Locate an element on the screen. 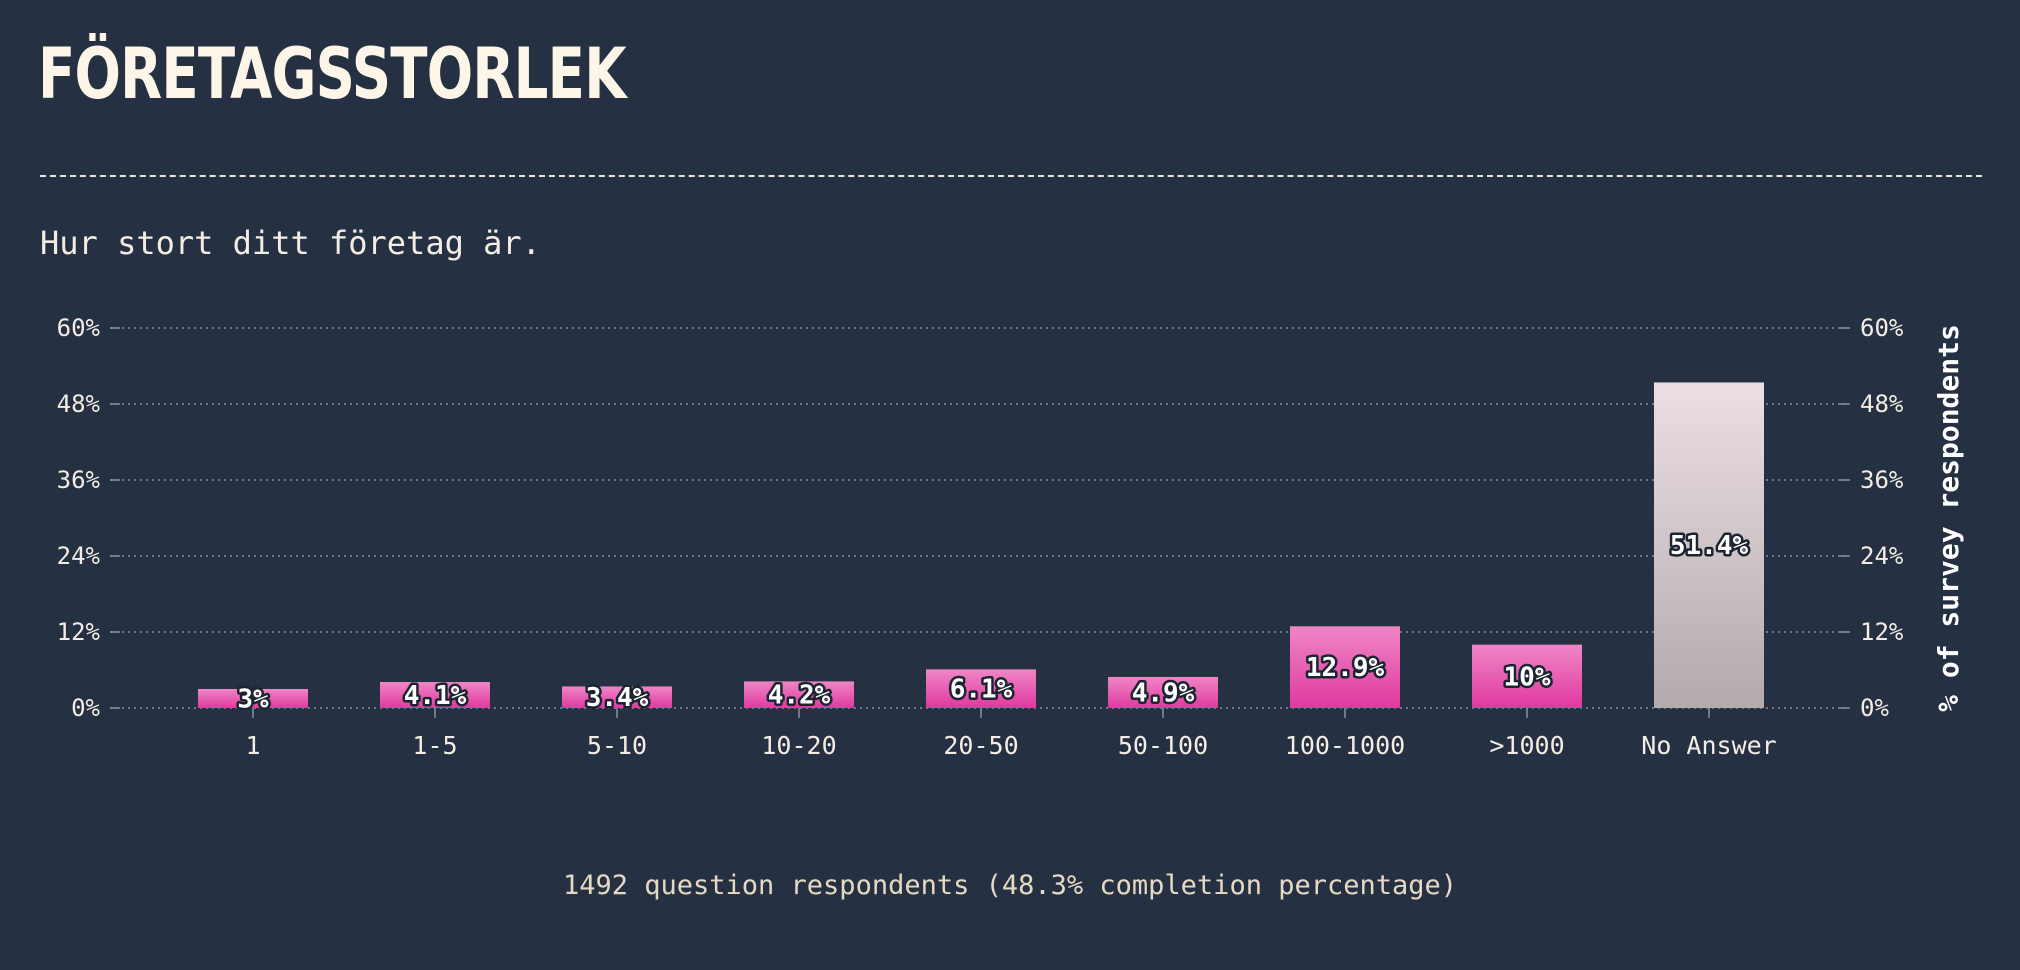  bar-value-label: 4.1% is located at coordinates (435, 696).